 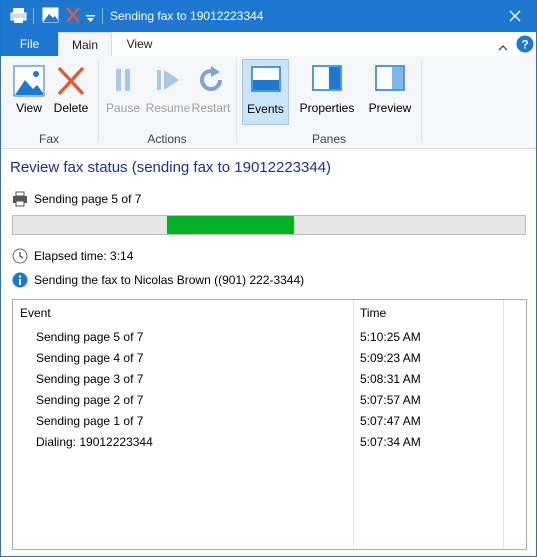 I want to click on delete-x-icon, so click(x=71, y=82).